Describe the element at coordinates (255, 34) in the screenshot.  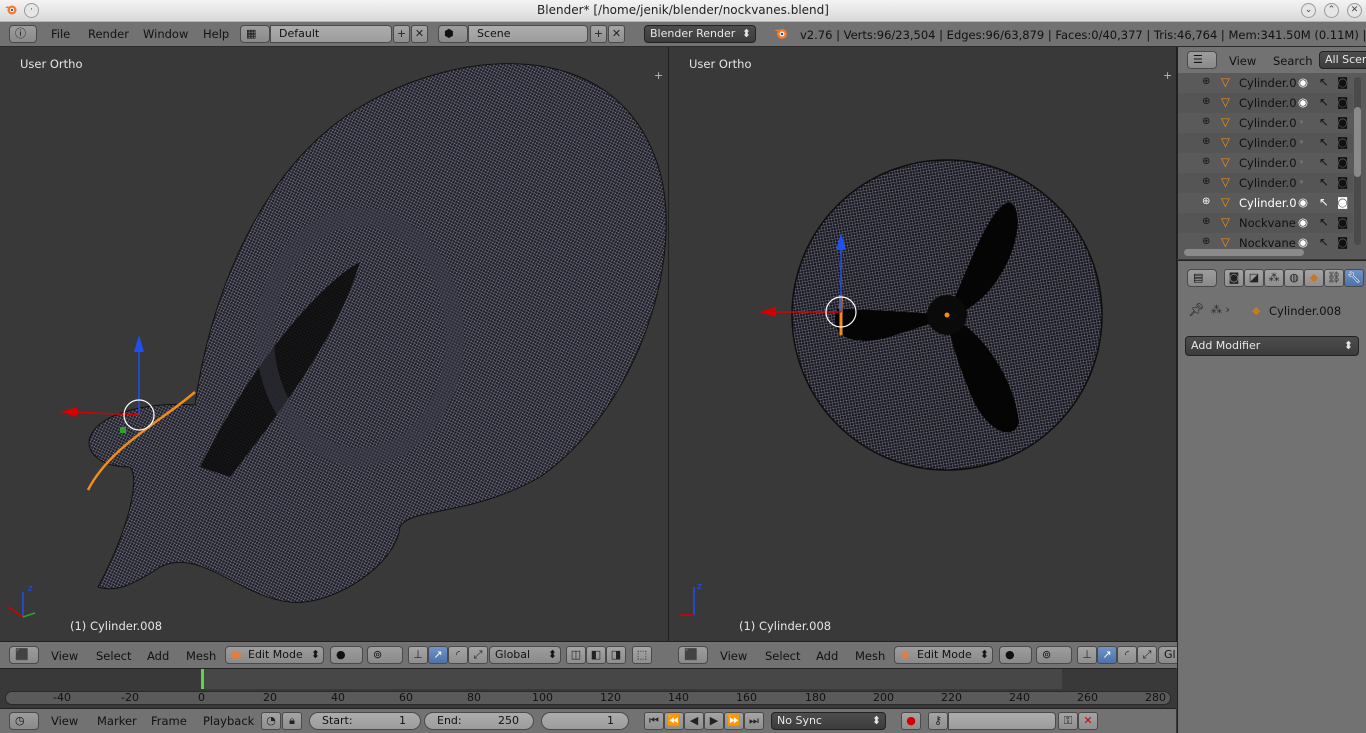
I see `screen-layout-icon-button: ▦` at that location.